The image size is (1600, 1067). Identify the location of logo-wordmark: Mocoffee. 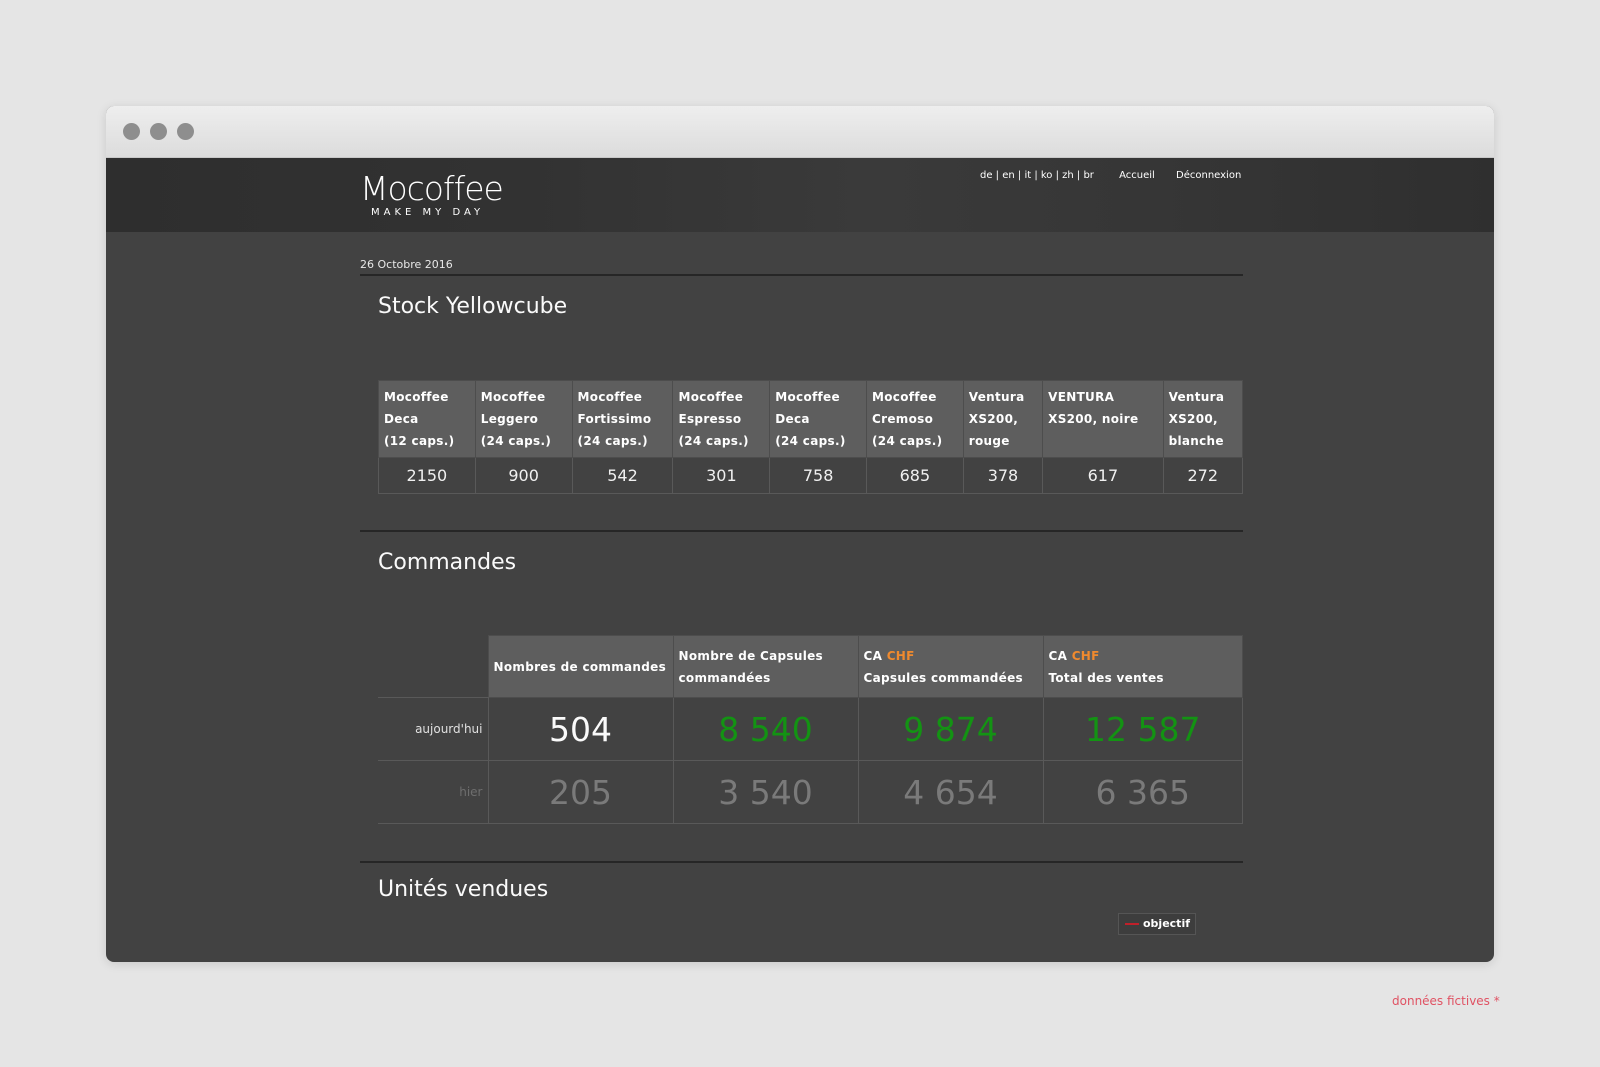
(432, 188).